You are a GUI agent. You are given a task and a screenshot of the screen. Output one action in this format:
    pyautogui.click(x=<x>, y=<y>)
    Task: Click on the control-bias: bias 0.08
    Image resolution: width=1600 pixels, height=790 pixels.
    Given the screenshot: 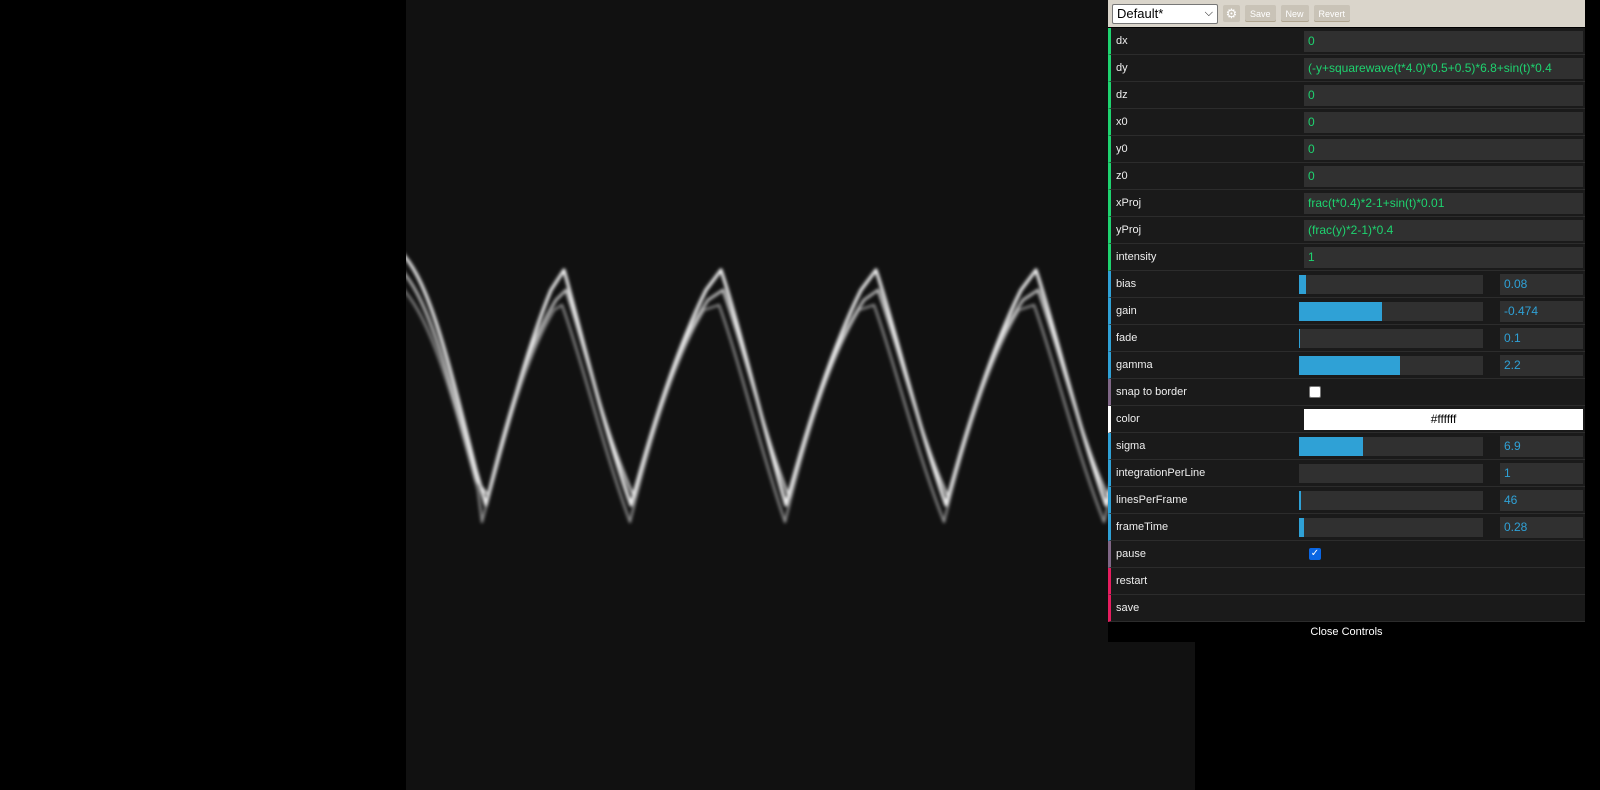 What is the action you would take?
    pyautogui.click(x=1346, y=284)
    